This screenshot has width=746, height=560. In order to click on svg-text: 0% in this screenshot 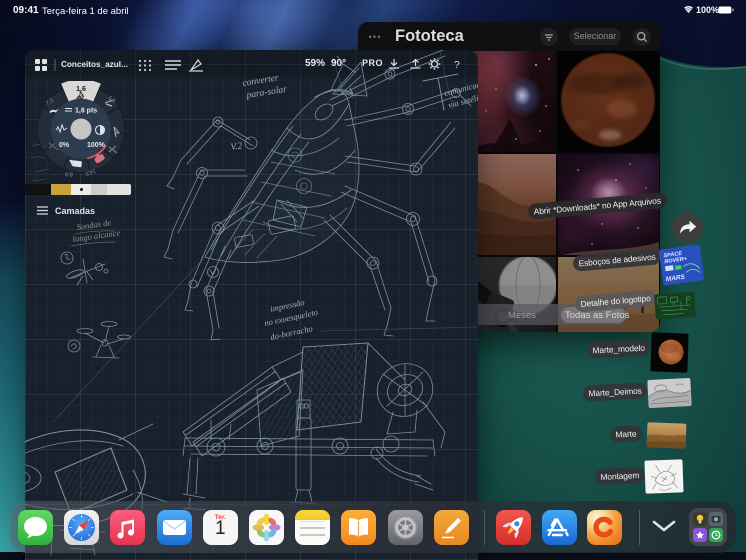, I will do `click(64, 145)`.